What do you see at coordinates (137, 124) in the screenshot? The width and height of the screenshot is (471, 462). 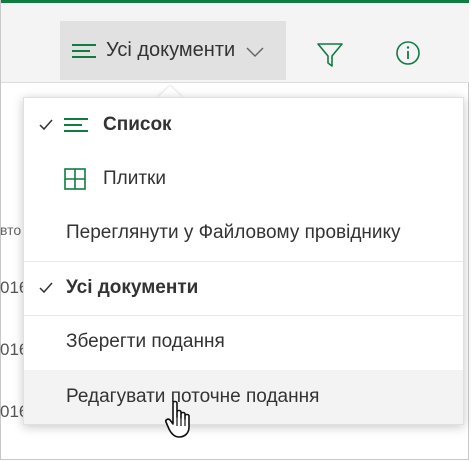 I see `menu-item-label: Список` at bounding box center [137, 124].